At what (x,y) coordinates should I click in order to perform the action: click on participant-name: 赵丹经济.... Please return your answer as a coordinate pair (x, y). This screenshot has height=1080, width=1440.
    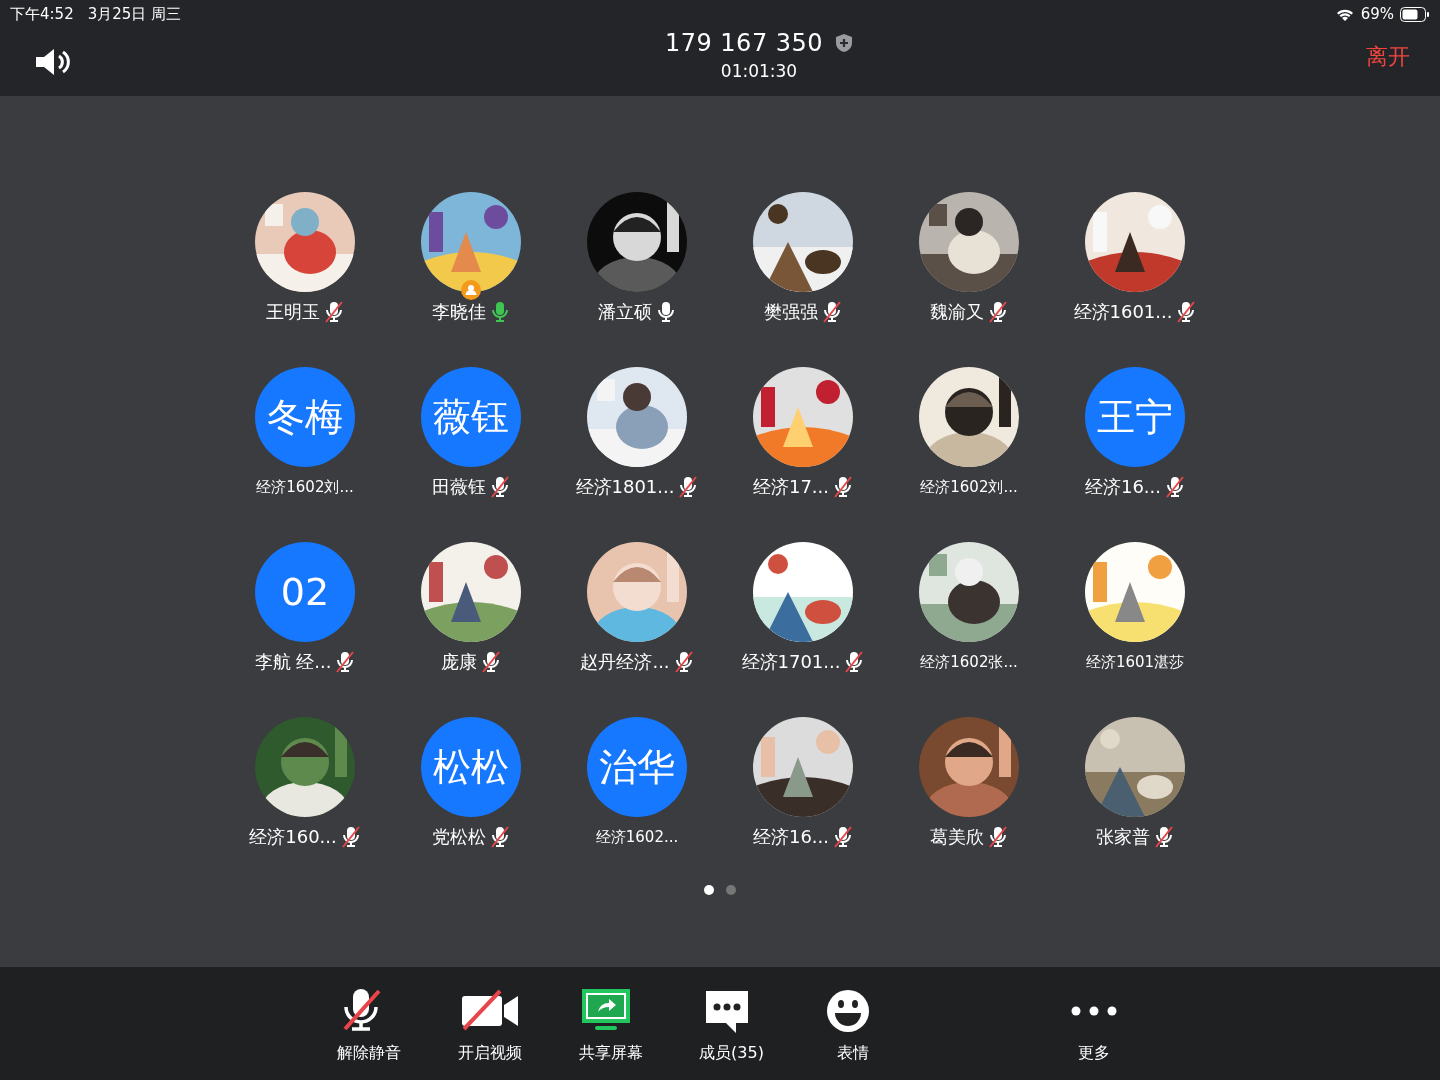
    Looking at the image, I should click on (625, 662).